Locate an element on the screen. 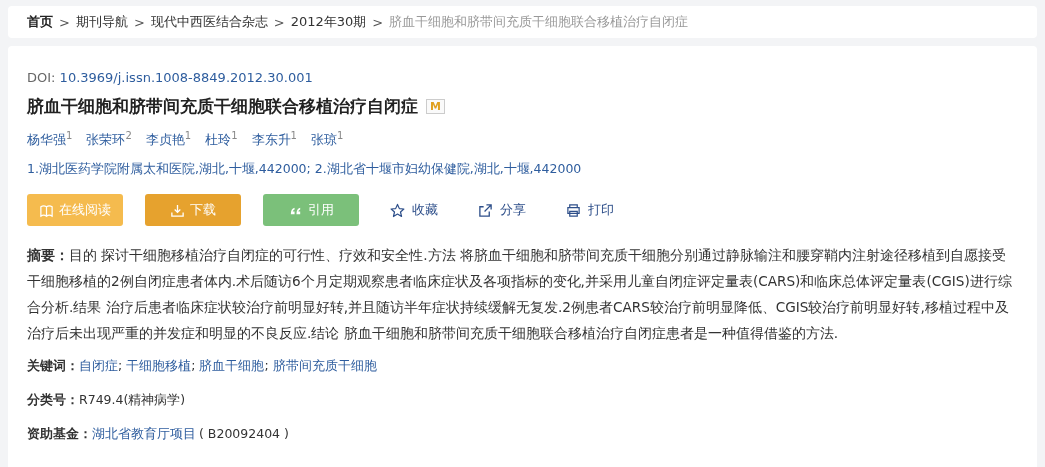 This screenshot has width=1045, height=467. author-link: 李东升 is located at coordinates (271, 140).